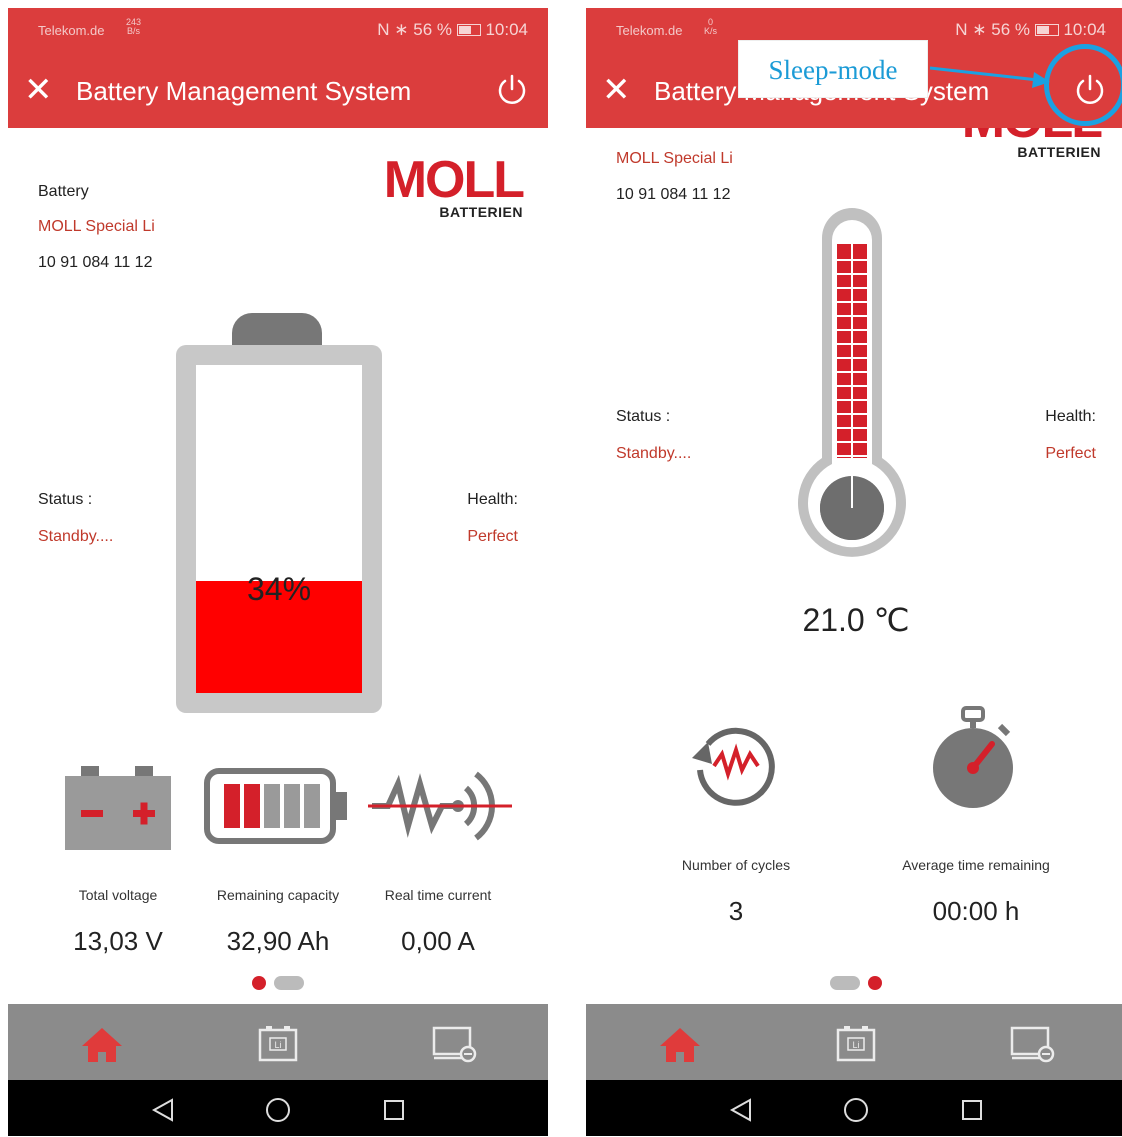  I want to click on stopwatch-icon, so click(973, 757).